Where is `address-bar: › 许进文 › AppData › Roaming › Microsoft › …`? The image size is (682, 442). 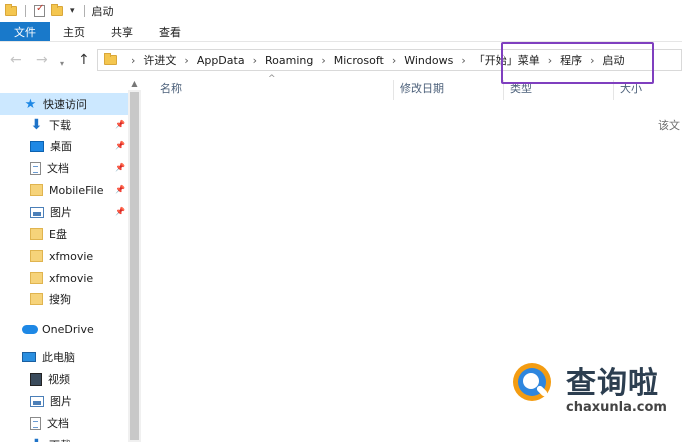
address-bar: › 许进文 › AppData › Roaming › Microsoft › … is located at coordinates (389, 60).